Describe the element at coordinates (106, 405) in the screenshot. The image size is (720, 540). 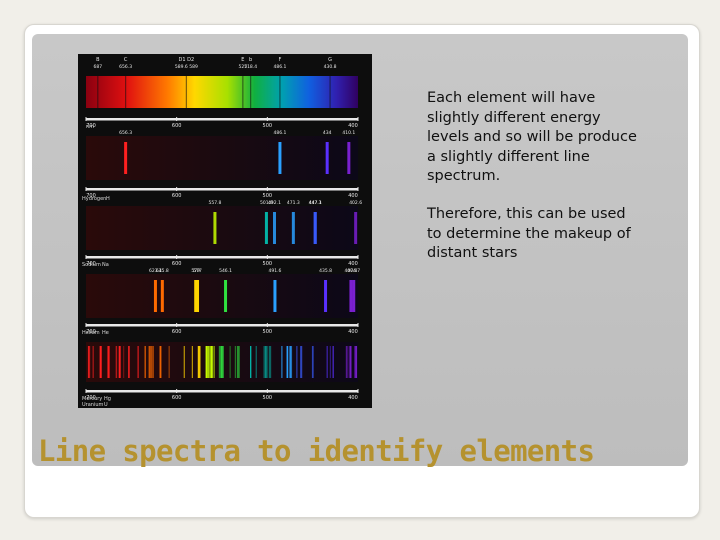
I see `uranium-symbol: U` at that location.